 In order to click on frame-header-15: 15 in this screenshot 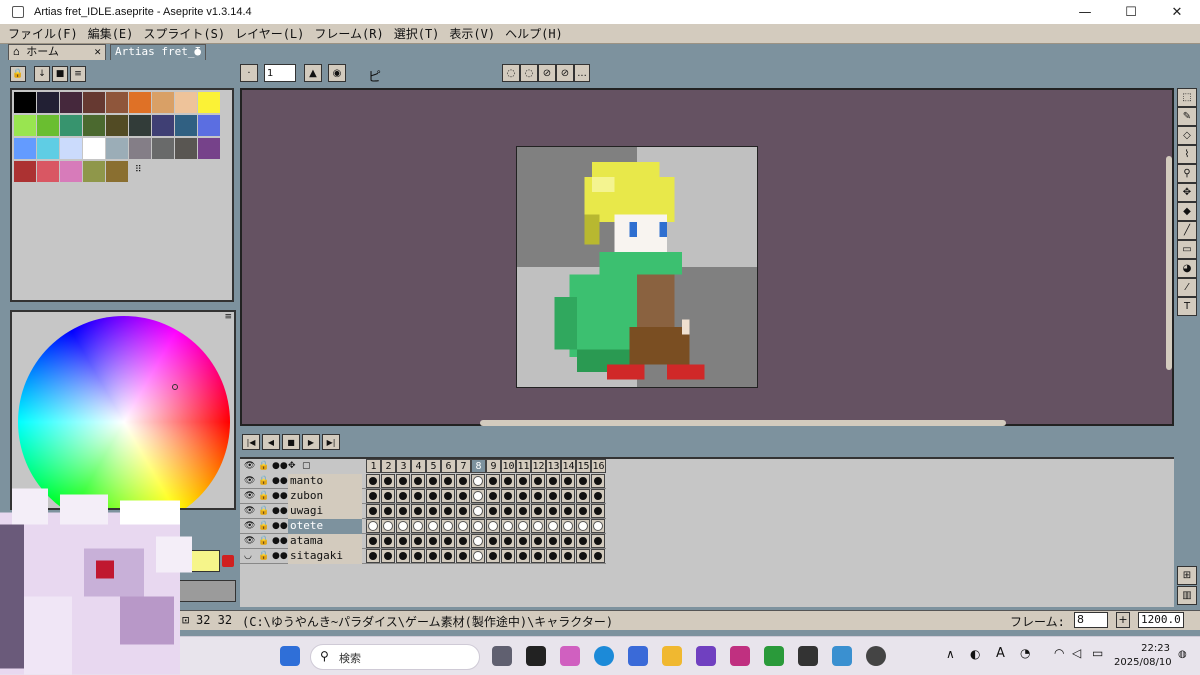, I will do `click(583, 466)`.